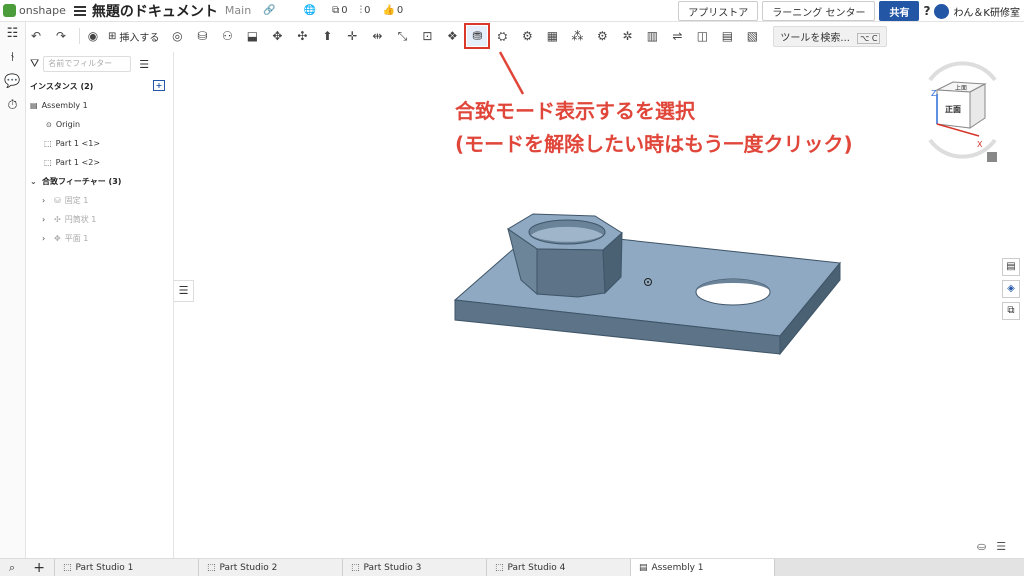 The width and height of the screenshot is (1024, 576). I want to click on replicate-icon: ❖, so click(452, 36).